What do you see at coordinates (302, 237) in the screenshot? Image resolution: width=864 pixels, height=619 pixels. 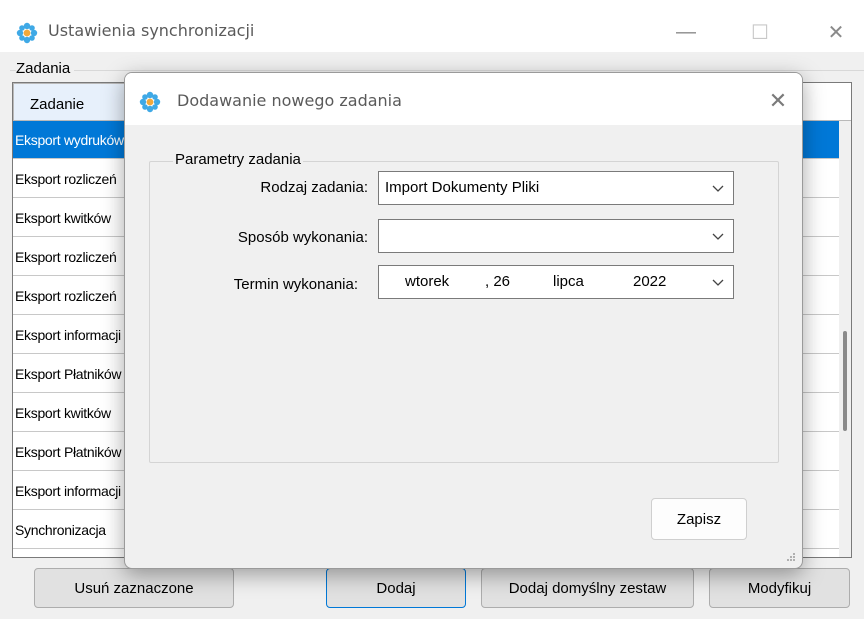 I see `execution-mode-label: Sposób wykonania:` at bounding box center [302, 237].